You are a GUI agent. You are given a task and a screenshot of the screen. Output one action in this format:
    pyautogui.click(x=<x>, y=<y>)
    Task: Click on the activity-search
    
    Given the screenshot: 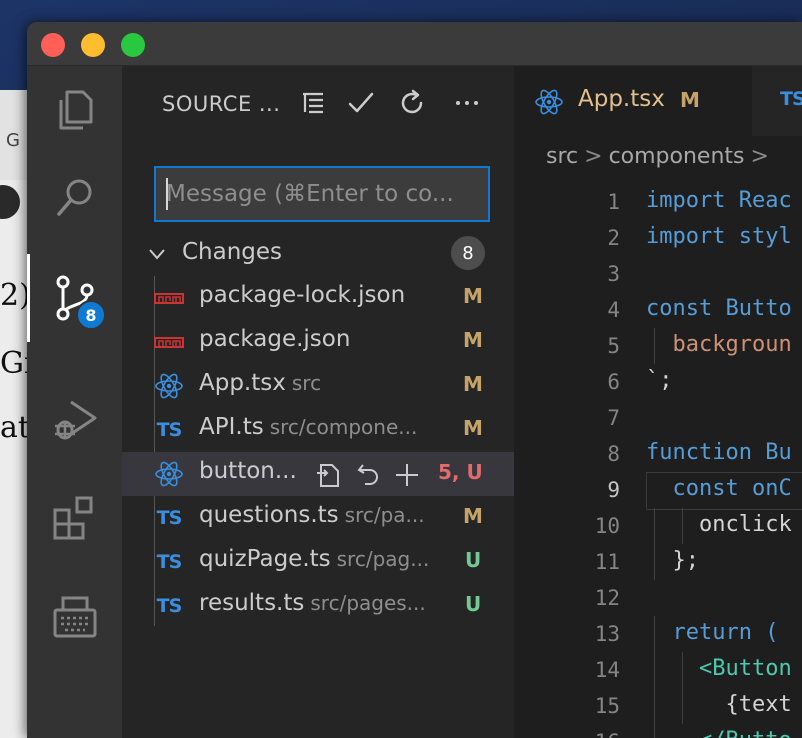 What is the action you would take?
    pyautogui.click(x=74, y=198)
    